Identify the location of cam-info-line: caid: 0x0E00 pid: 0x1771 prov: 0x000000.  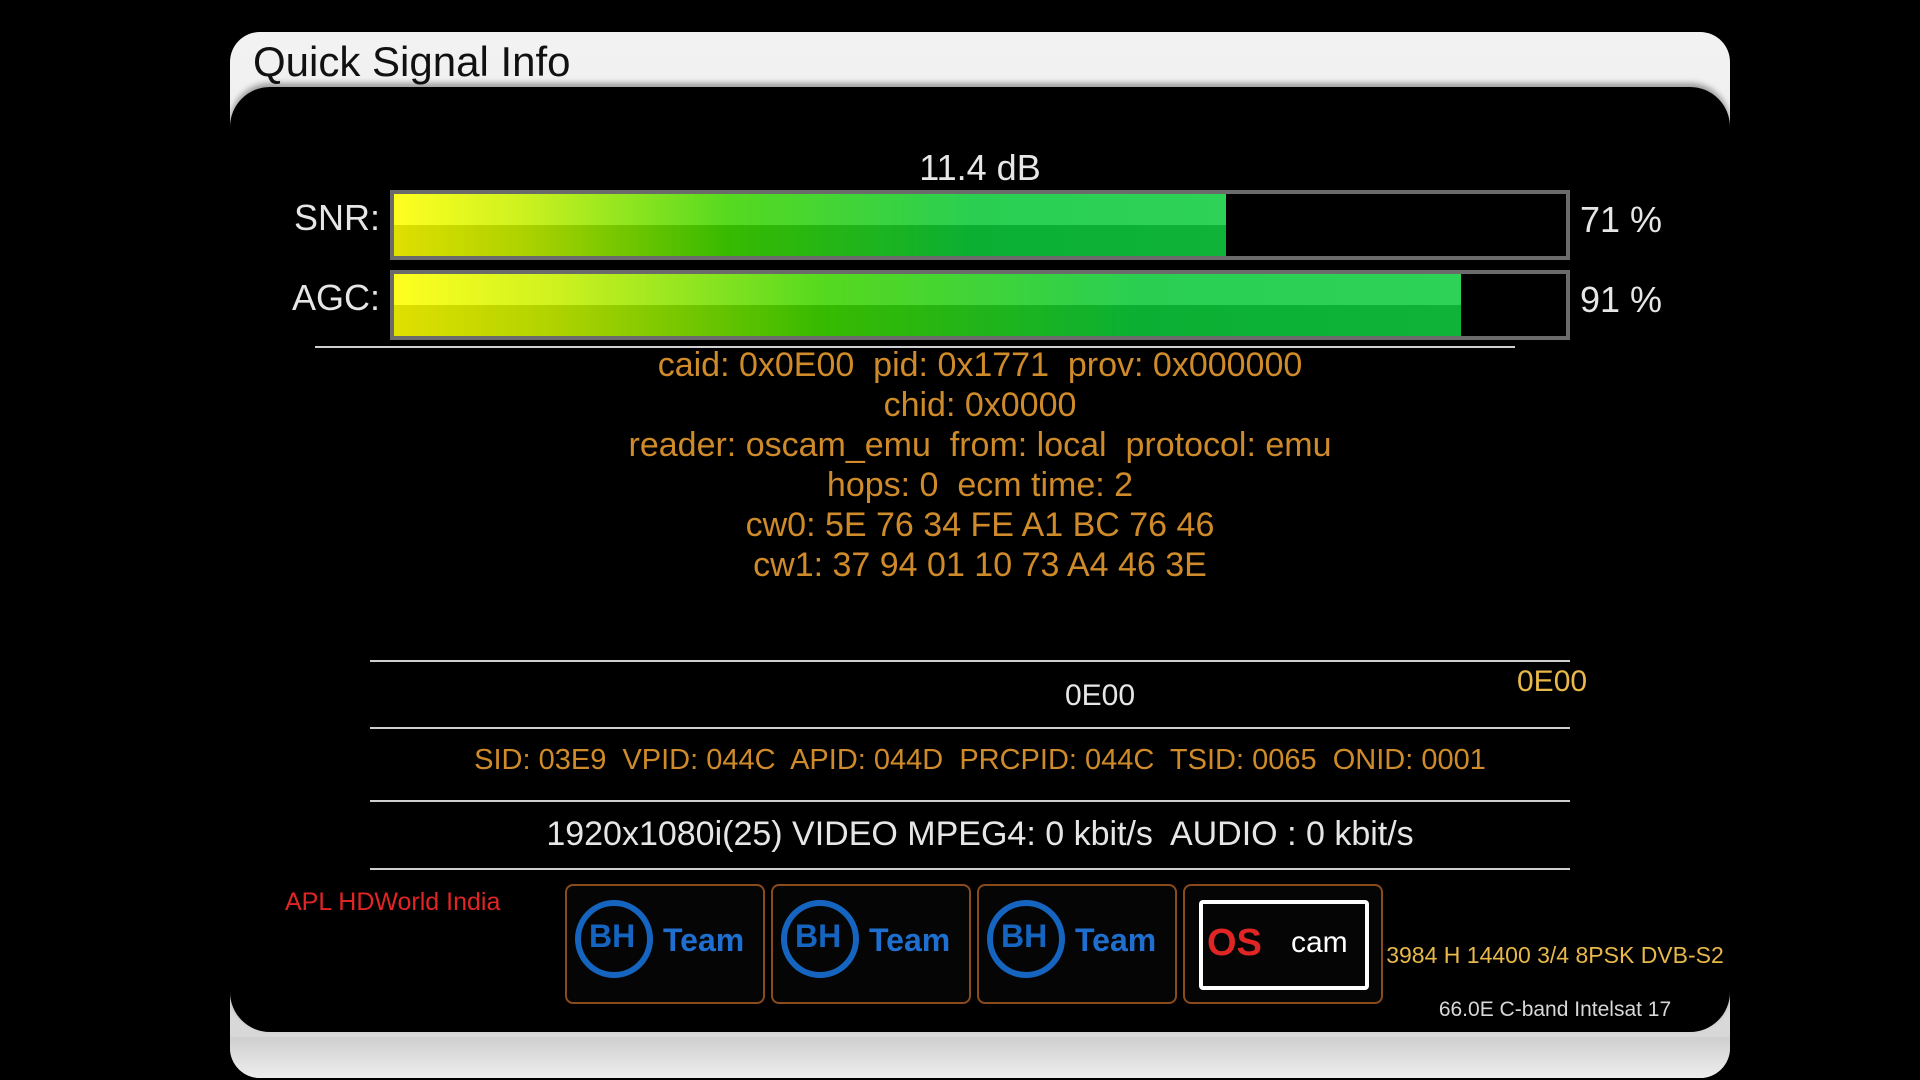
(980, 365).